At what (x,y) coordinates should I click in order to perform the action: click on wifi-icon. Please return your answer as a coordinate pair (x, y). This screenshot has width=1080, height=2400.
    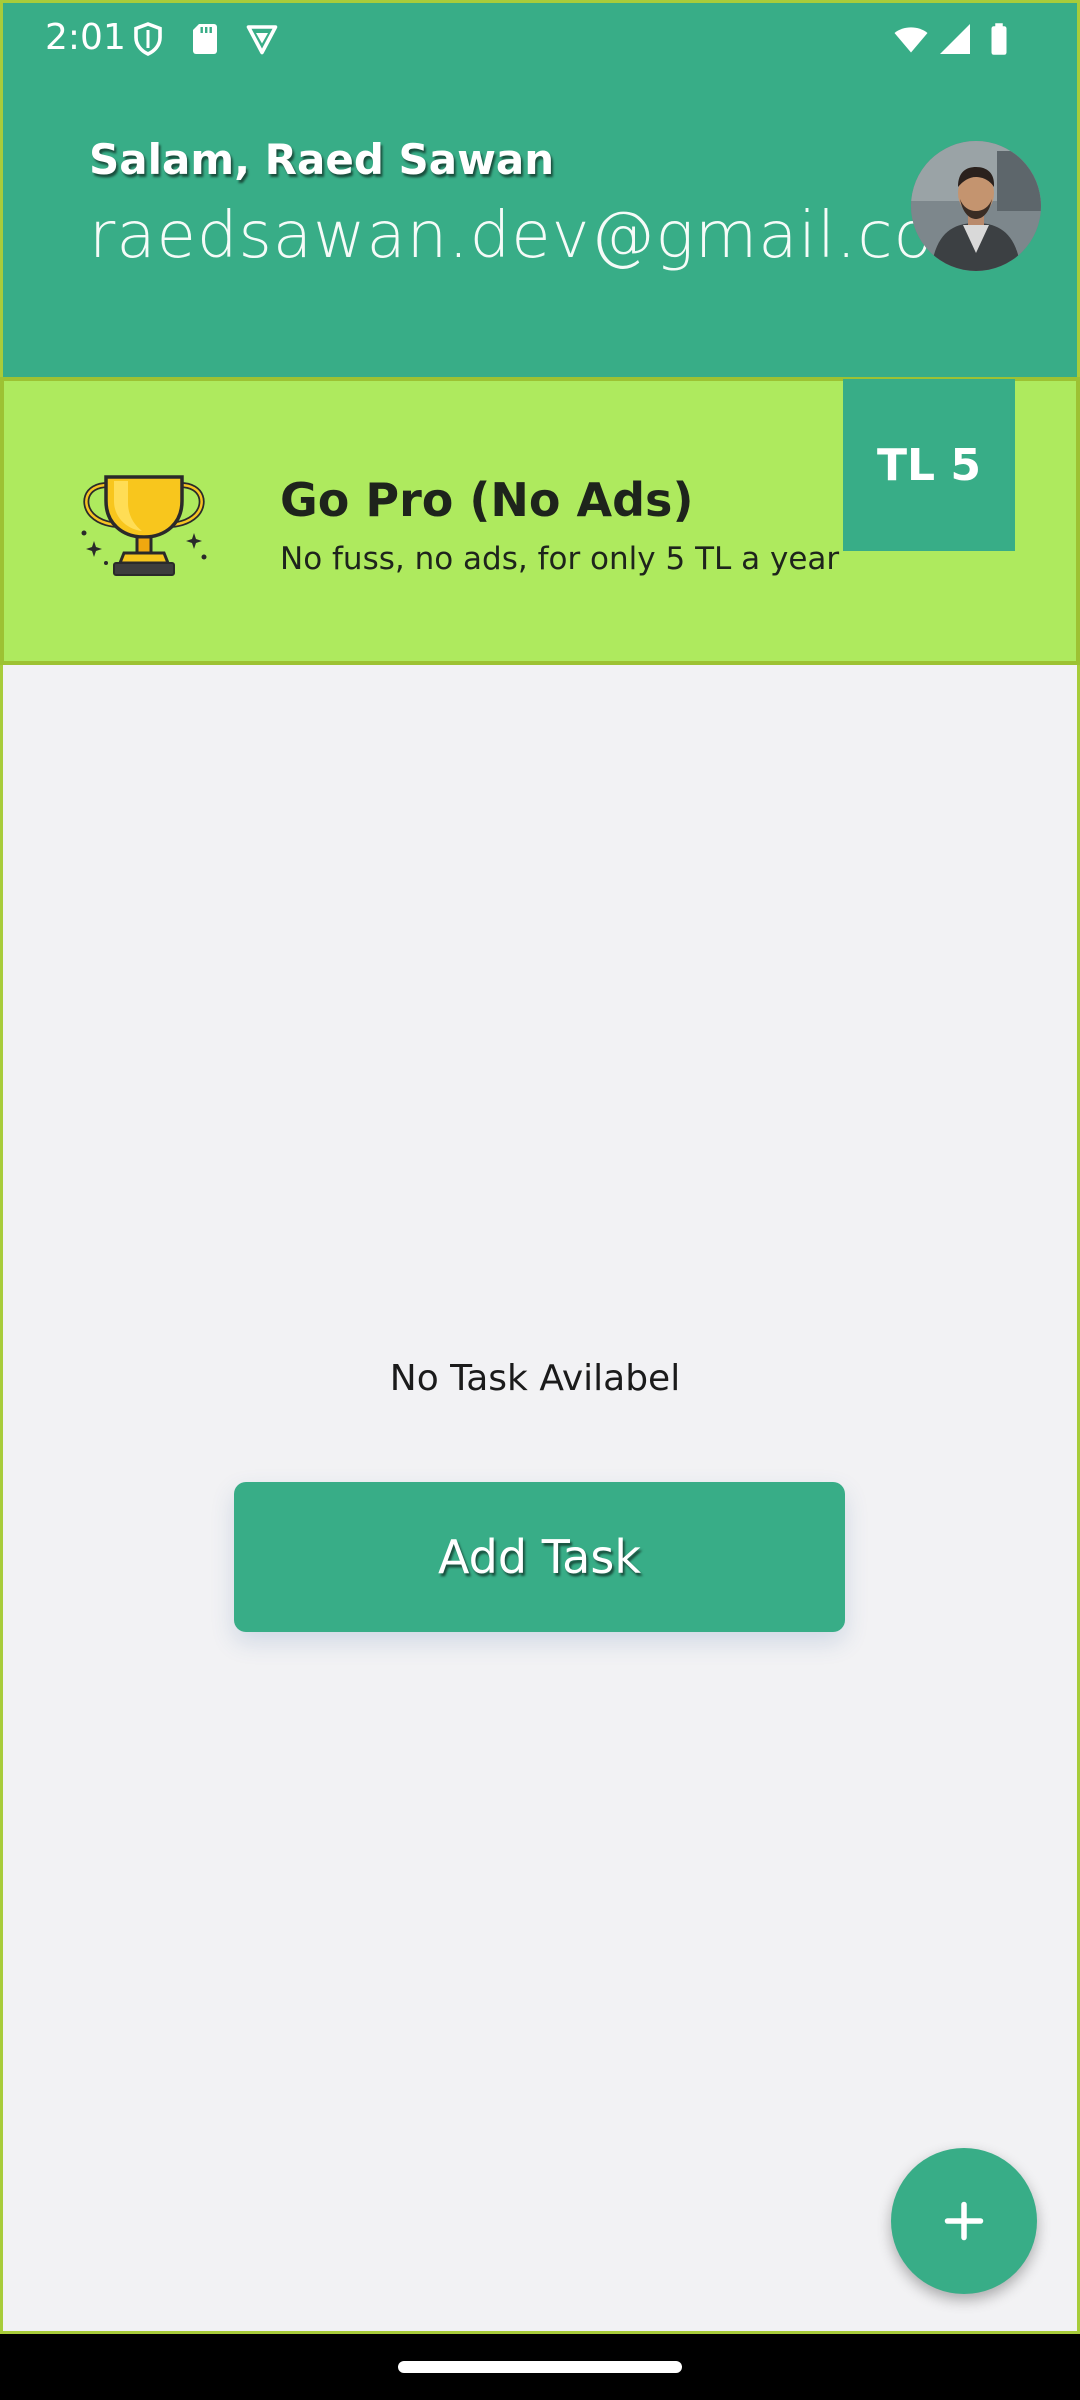
    Looking at the image, I should click on (911, 40).